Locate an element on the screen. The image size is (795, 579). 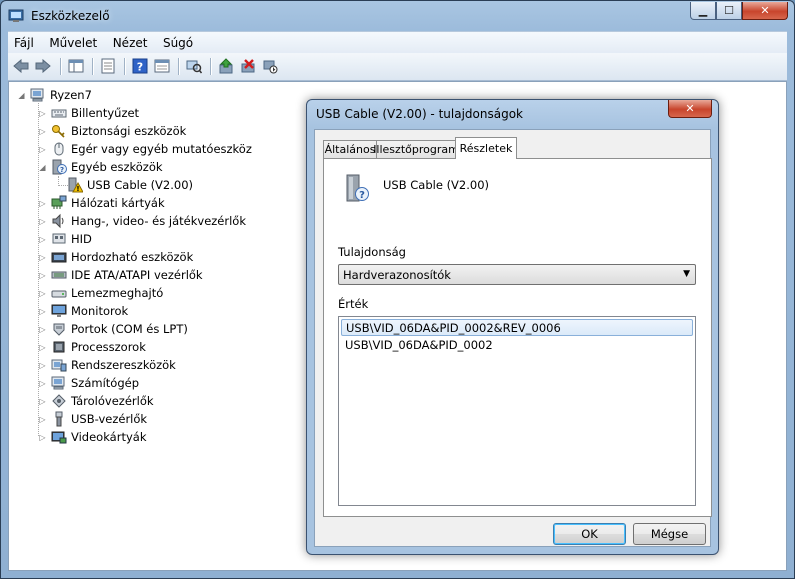
help-icon: ? is located at coordinates (140, 66).